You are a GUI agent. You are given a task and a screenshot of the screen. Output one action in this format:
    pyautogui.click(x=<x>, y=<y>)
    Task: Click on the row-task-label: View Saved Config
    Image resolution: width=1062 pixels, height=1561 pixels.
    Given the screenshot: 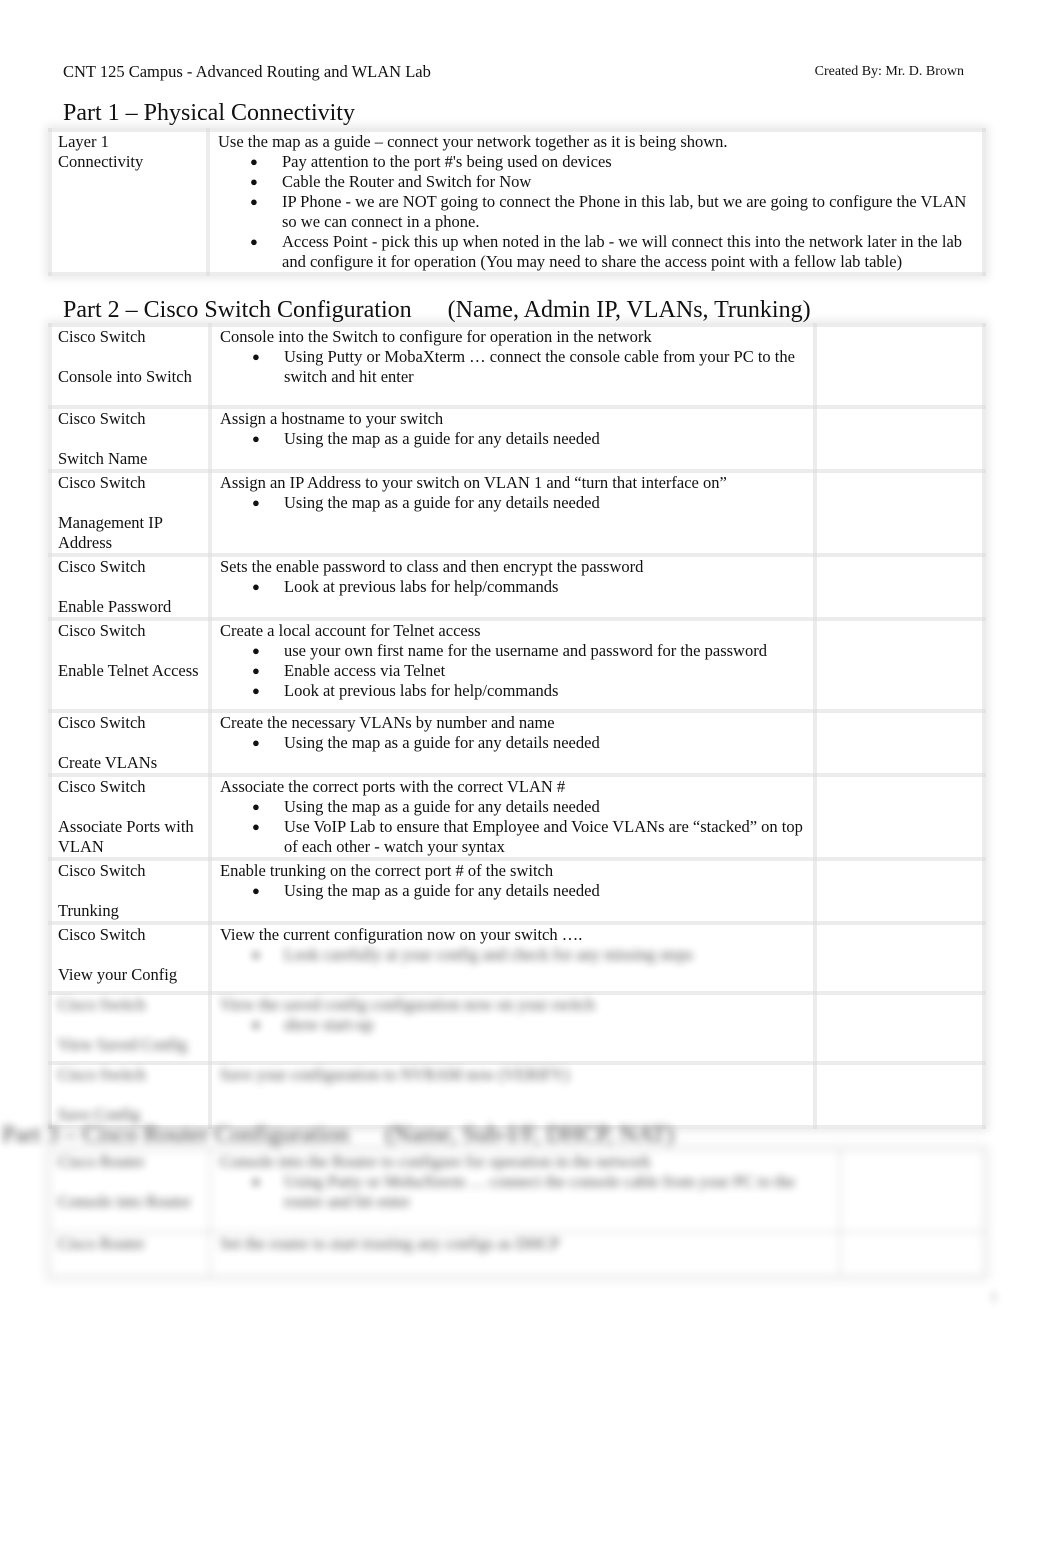 What is the action you would take?
    pyautogui.click(x=123, y=1044)
    